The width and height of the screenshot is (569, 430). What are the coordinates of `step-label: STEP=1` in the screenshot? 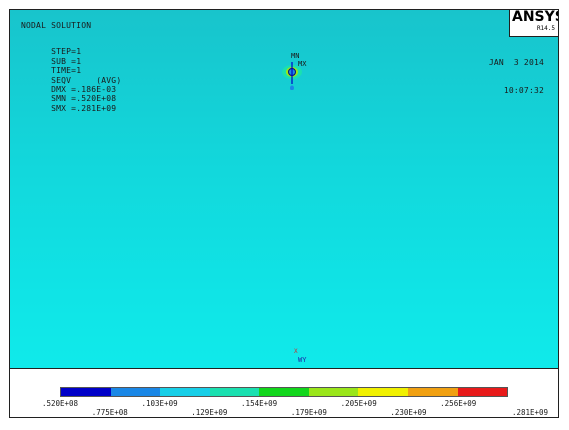 It's located at (66, 52).